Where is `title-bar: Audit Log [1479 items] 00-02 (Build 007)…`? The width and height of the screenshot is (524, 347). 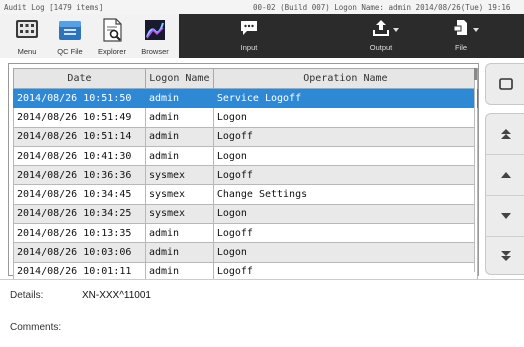
title-bar: Audit Log [1479 items] 00-02 (Build 007)… is located at coordinates (262, 7).